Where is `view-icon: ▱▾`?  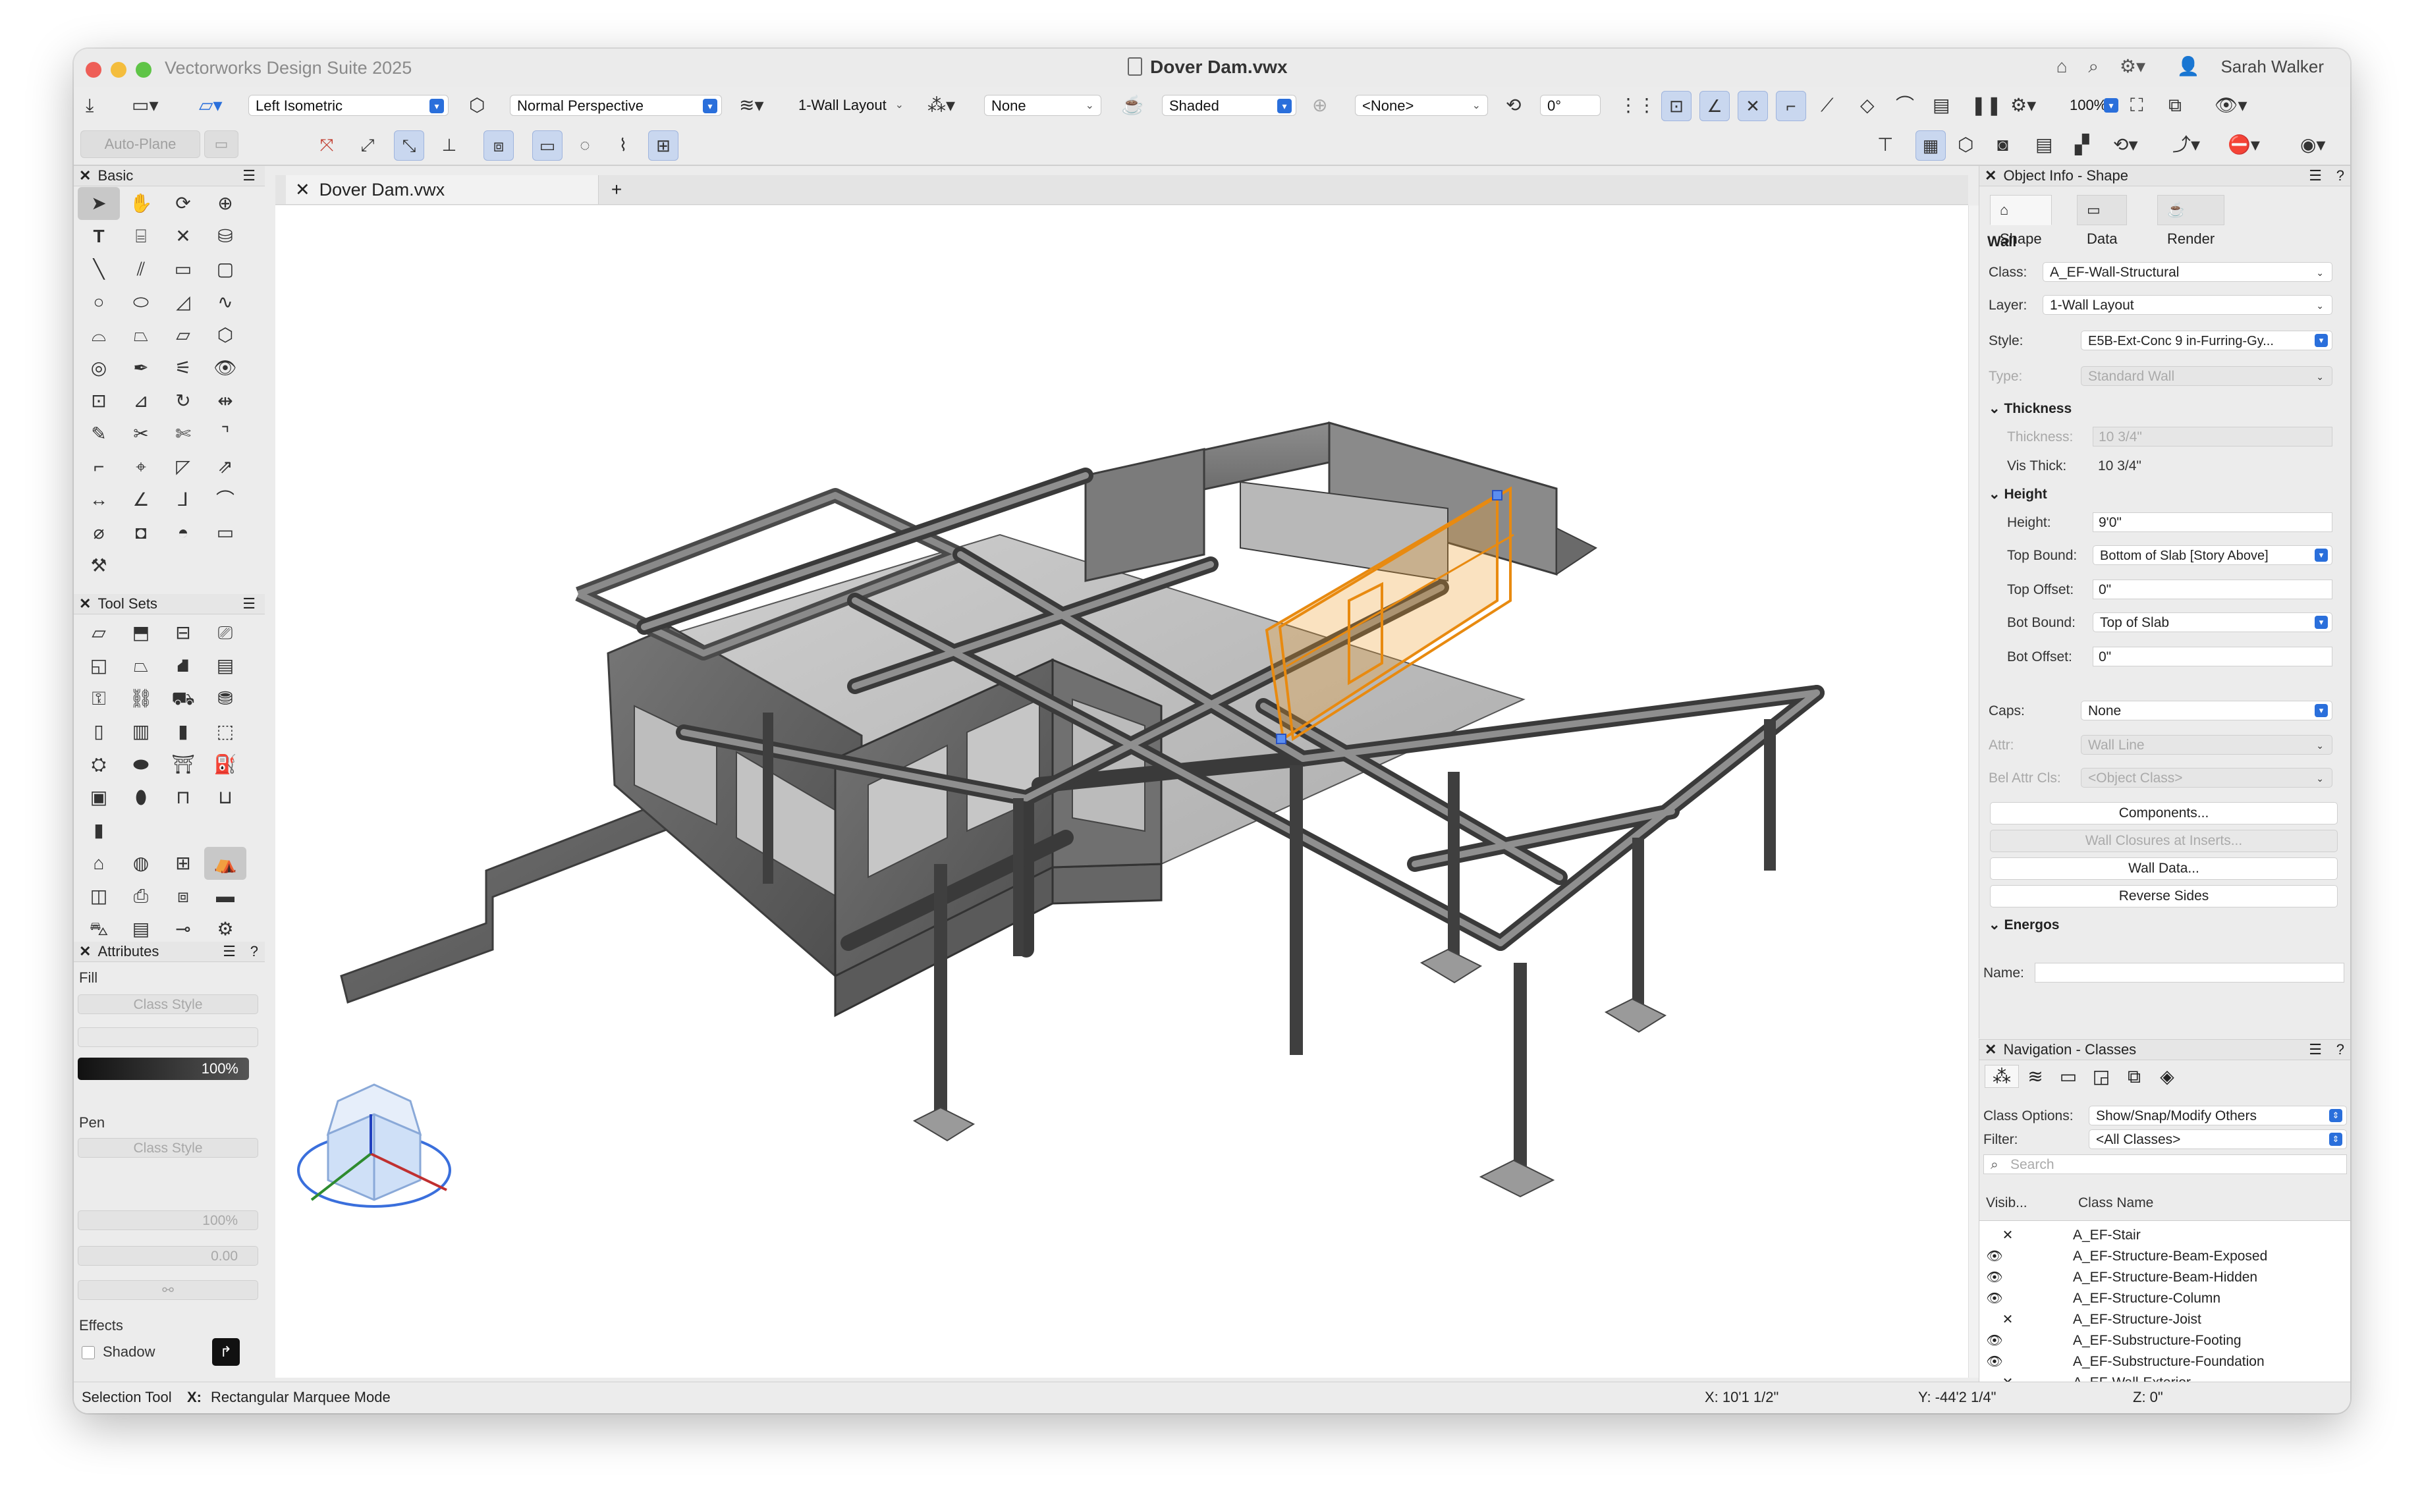
view-icon: ▱▾ is located at coordinates (211, 106).